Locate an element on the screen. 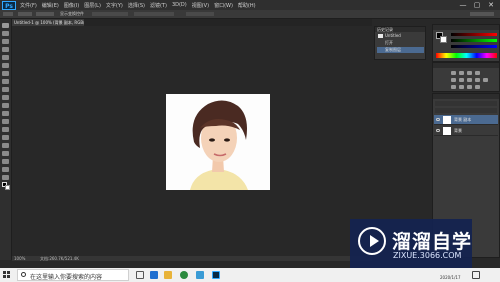 This screenshot has height=282, width=500. brush-tool-icon is located at coordinates (5, 81).